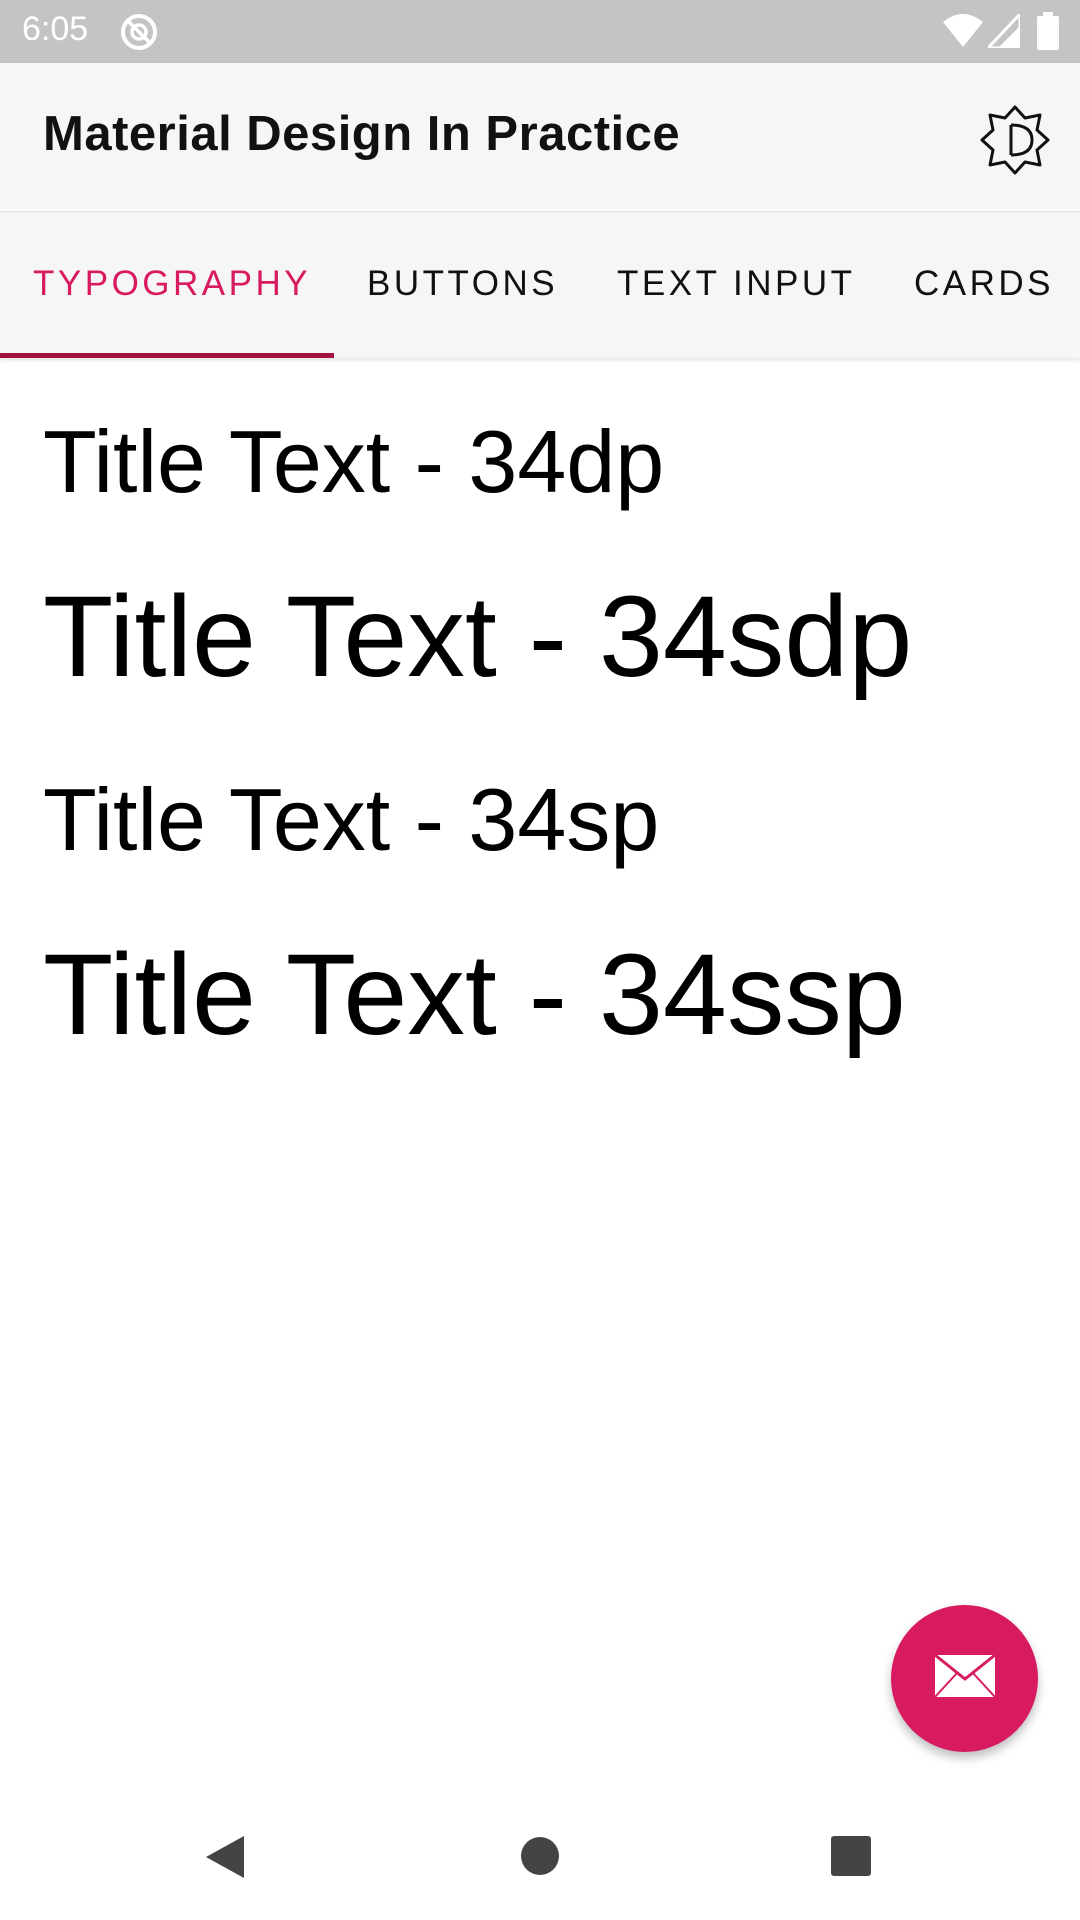 The width and height of the screenshot is (1080, 1920). Describe the element at coordinates (351, 819) in the screenshot. I see `title-text-34sp: Title Text - 34sp` at that location.